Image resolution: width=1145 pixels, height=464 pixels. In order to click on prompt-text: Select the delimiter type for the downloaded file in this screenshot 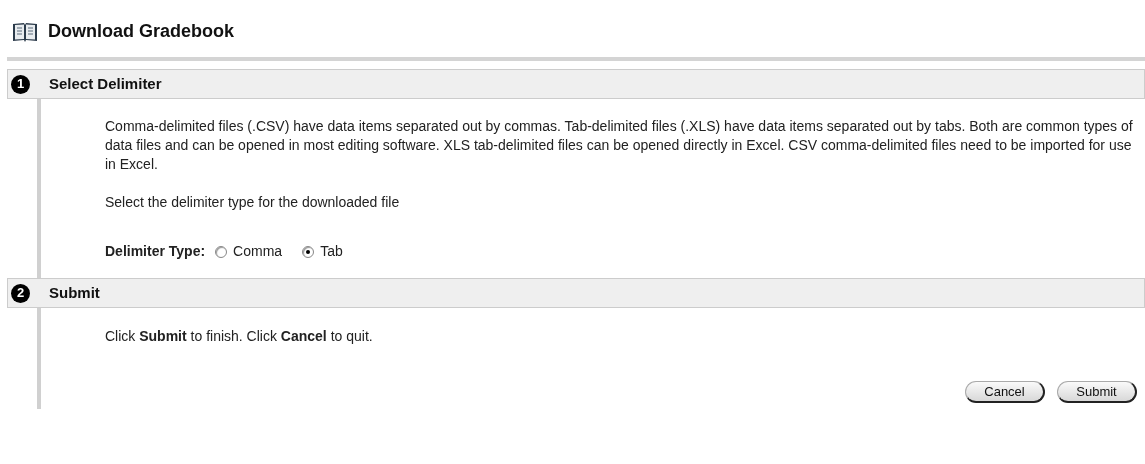, I will do `click(253, 202)`.